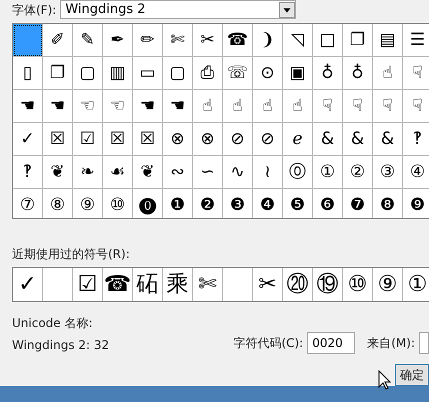 Image resolution: width=429 pixels, height=402 pixels. What do you see at coordinates (88, 139) in the screenshot?
I see `symbol-cell: ☑` at bounding box center [88, 139].